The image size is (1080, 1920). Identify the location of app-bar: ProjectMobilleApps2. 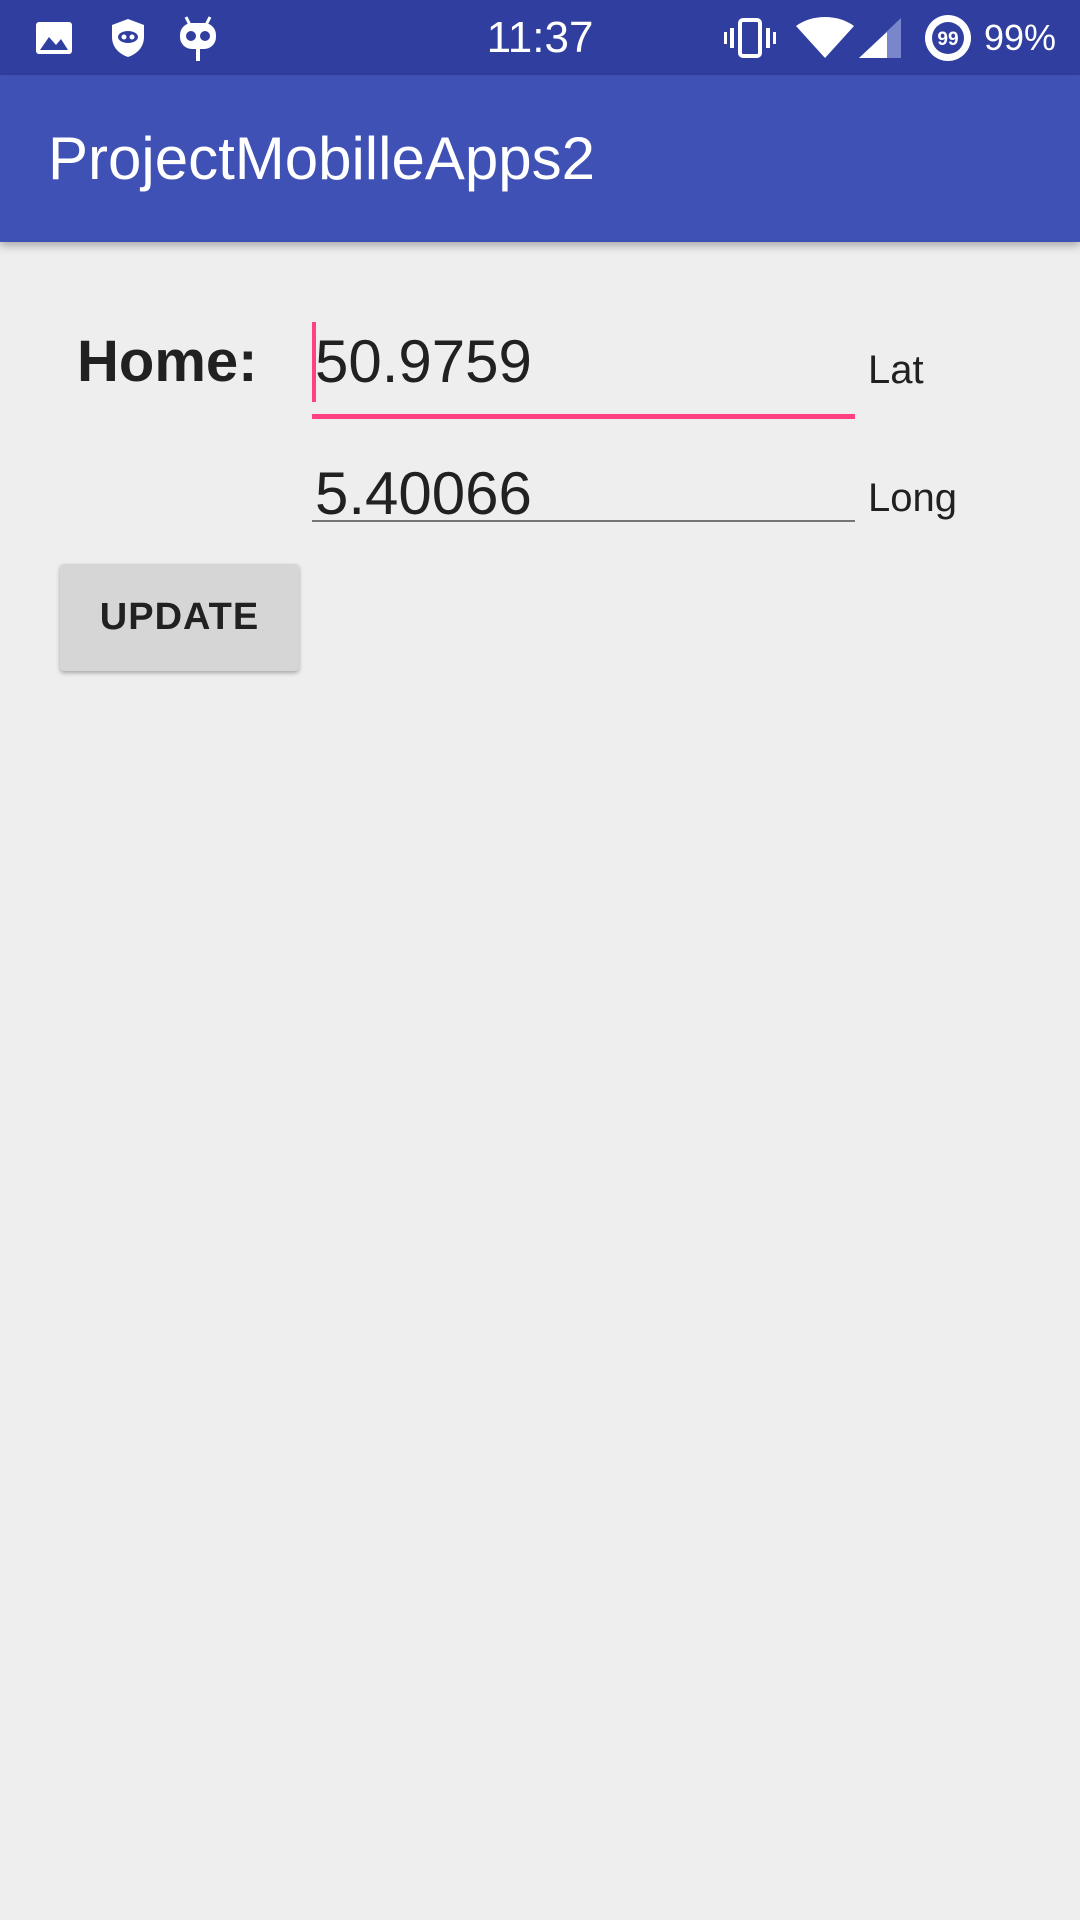
(540, 158).